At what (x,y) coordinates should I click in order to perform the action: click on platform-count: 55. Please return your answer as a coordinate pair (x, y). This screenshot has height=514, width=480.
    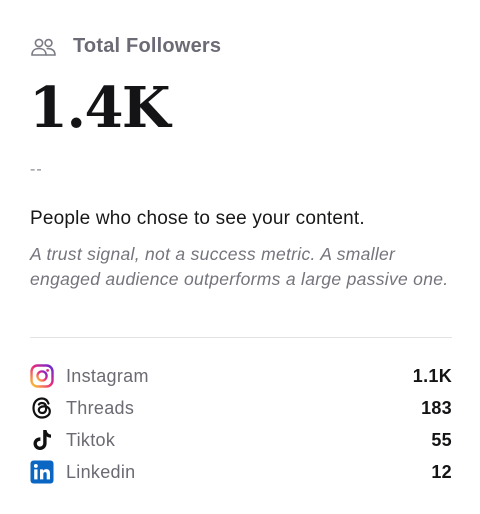
    Looking at the image, I should click on (441, 439).